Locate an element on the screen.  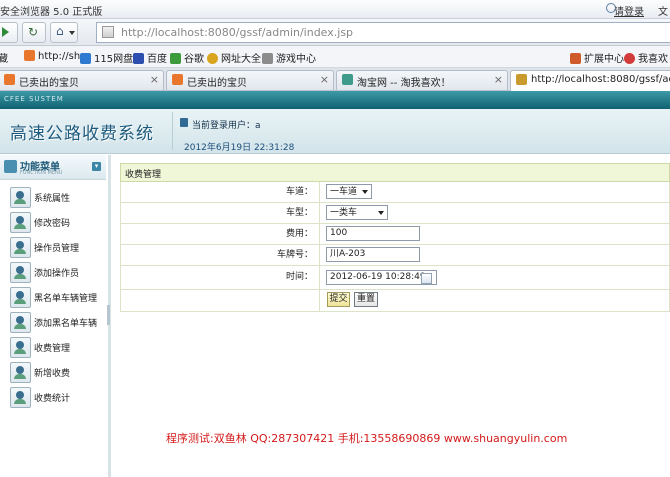
sidebar-item-label: 收费统计 is located at coordinates (52, 399).